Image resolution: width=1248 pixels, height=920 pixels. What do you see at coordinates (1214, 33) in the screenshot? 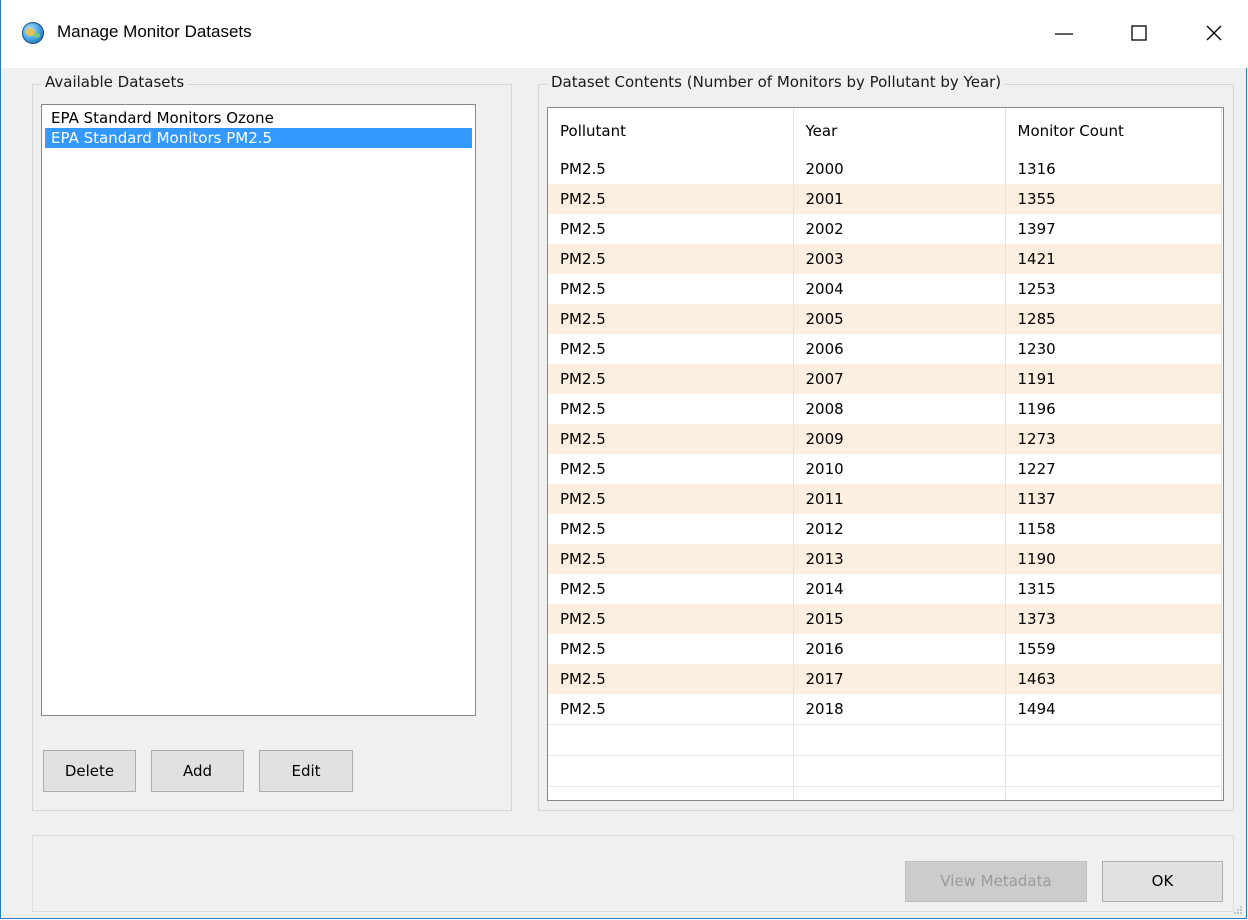
I see `close-button` at bounding box center [1214, 33].